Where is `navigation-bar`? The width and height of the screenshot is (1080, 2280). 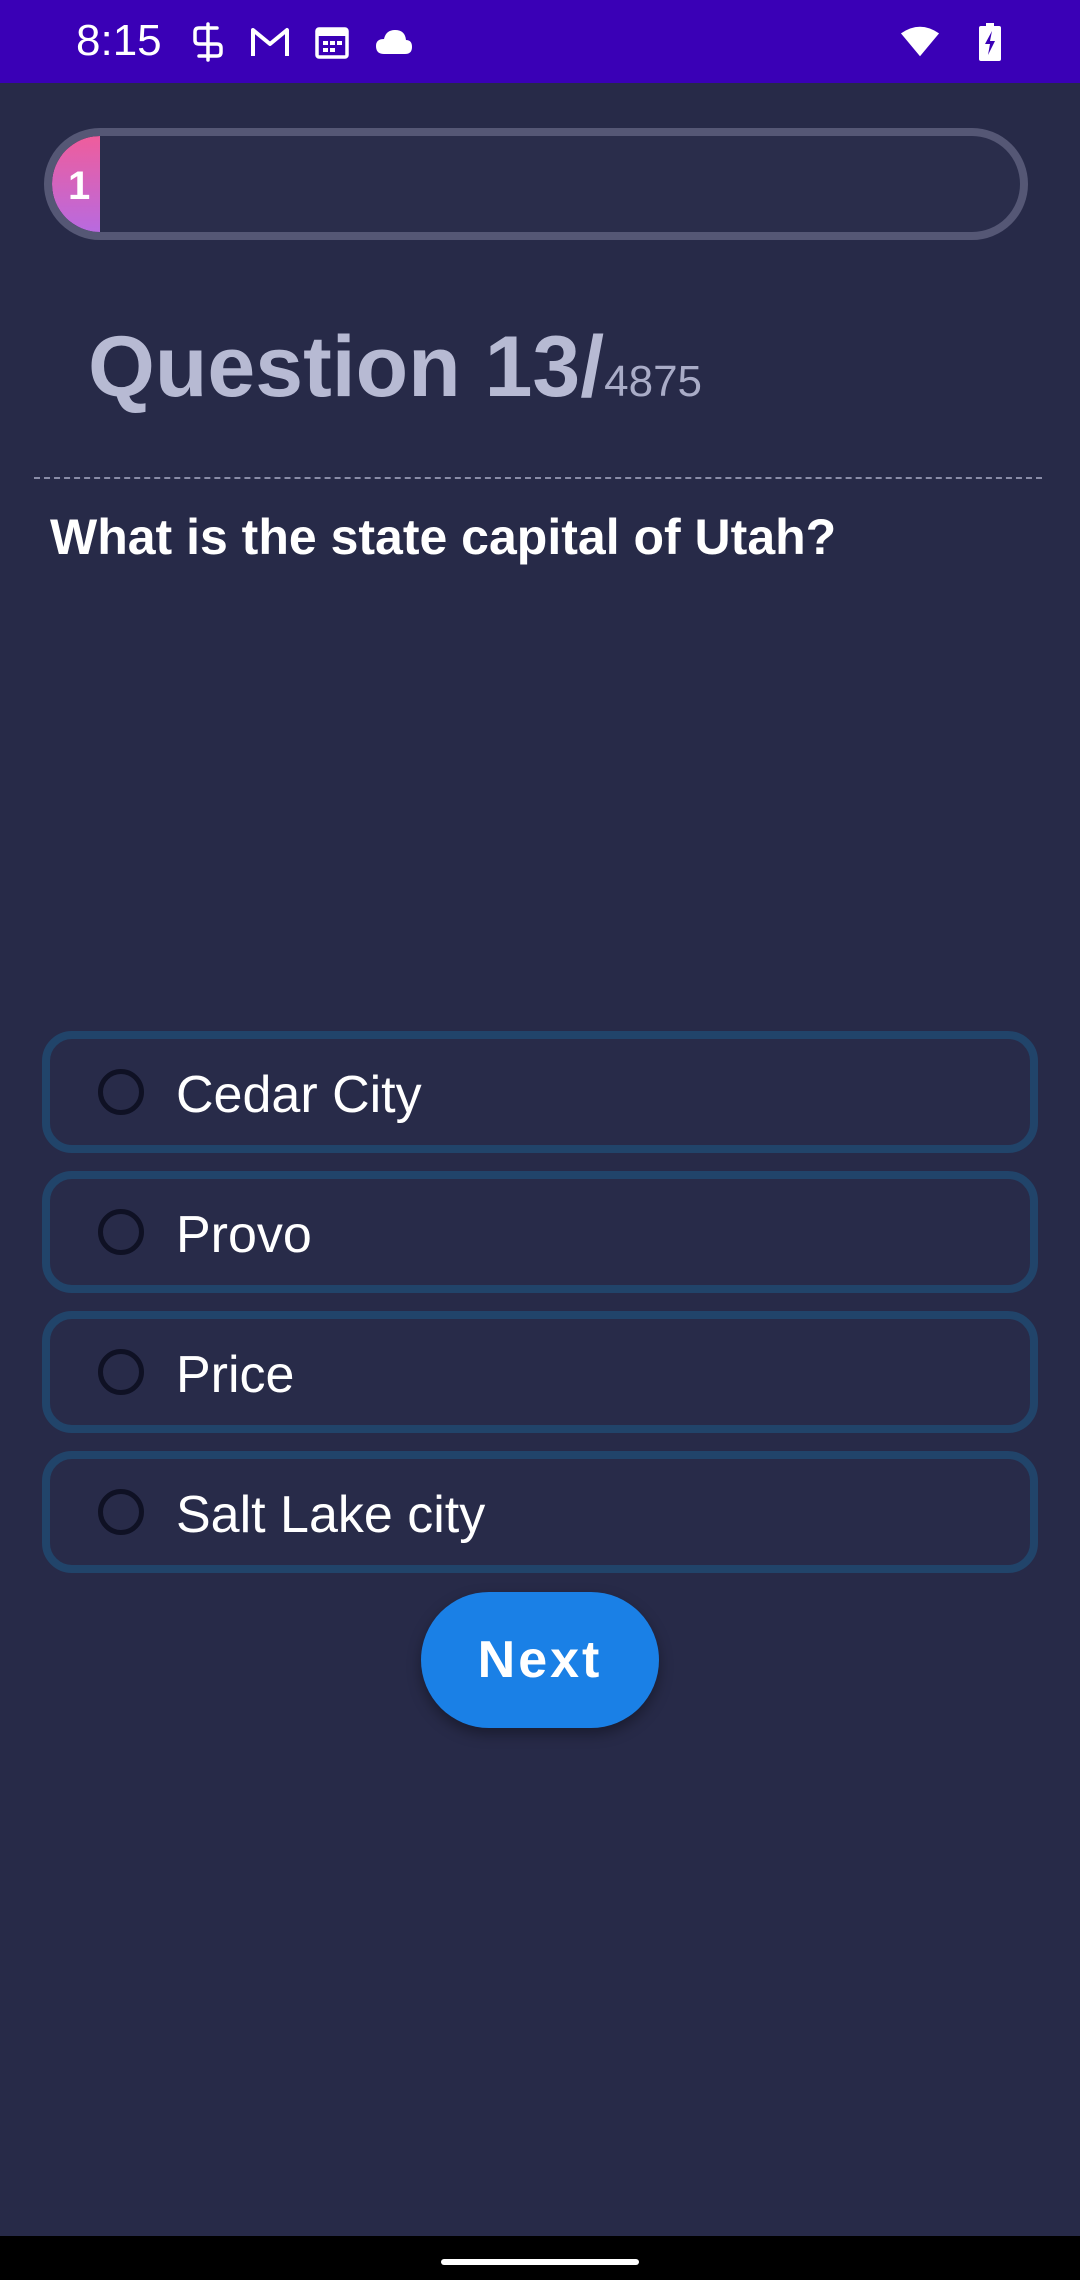
navigation-bar is located at coordinates (540, 2258).